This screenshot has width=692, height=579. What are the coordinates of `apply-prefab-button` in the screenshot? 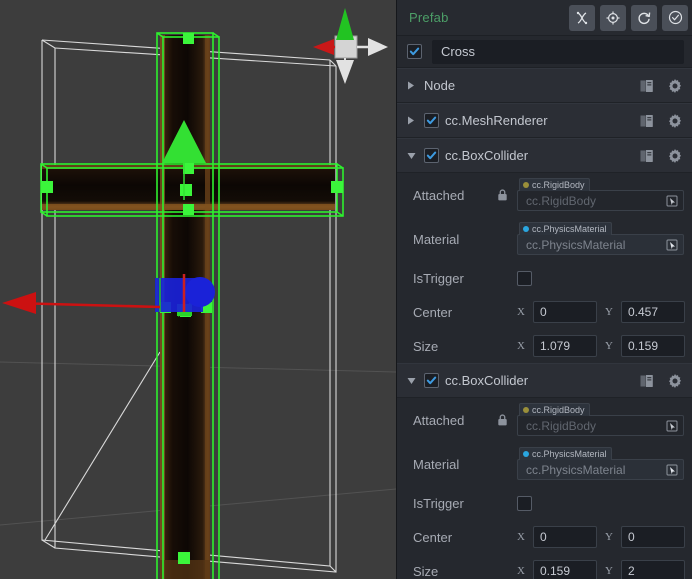 It's located at (675, 17).